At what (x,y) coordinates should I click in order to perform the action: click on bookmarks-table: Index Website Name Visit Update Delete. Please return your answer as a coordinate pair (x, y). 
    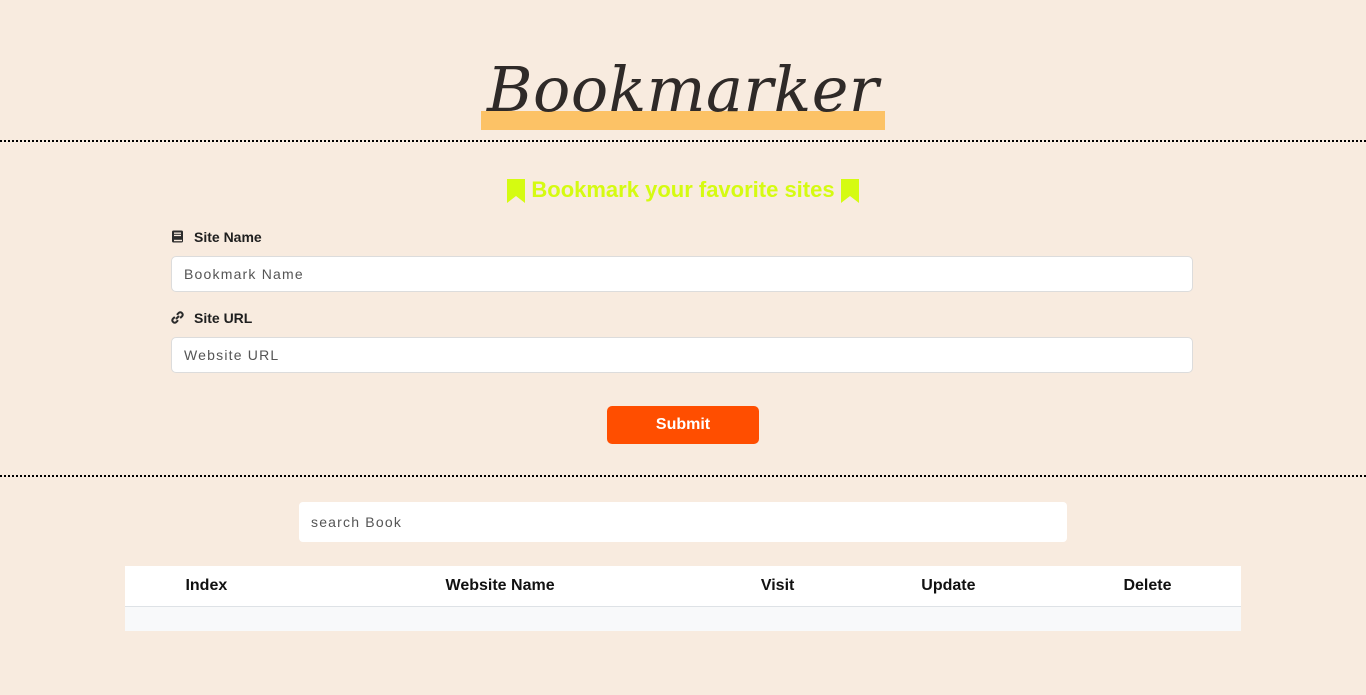
    Looking at the image, I should click on (683, 598).